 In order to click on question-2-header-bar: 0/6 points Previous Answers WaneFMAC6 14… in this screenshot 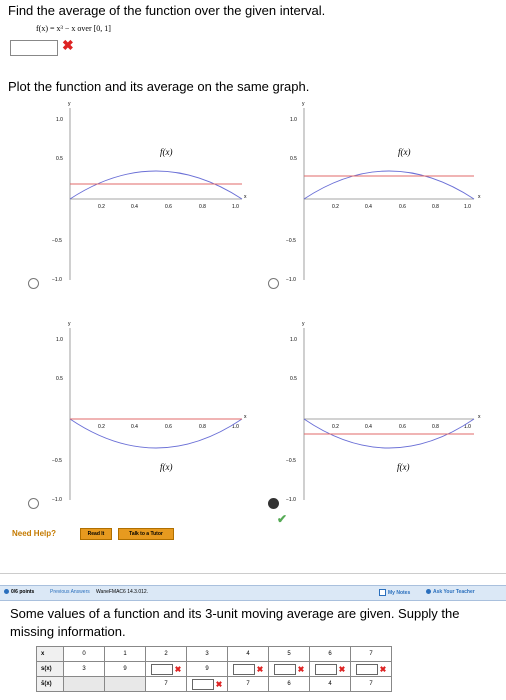, I will do `click(253, 593)`.